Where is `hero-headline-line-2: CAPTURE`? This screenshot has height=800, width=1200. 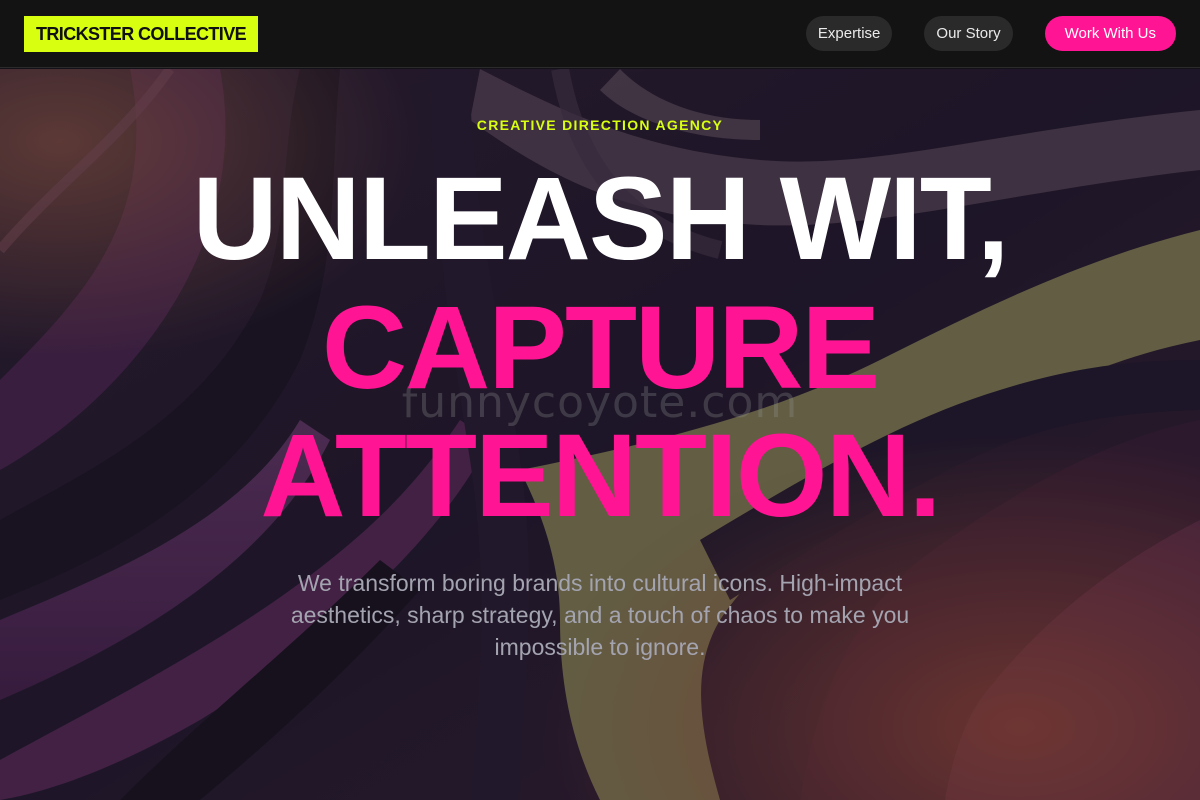
hero-headline-line-2: CAPTURE is located at coordinates (600, 348).